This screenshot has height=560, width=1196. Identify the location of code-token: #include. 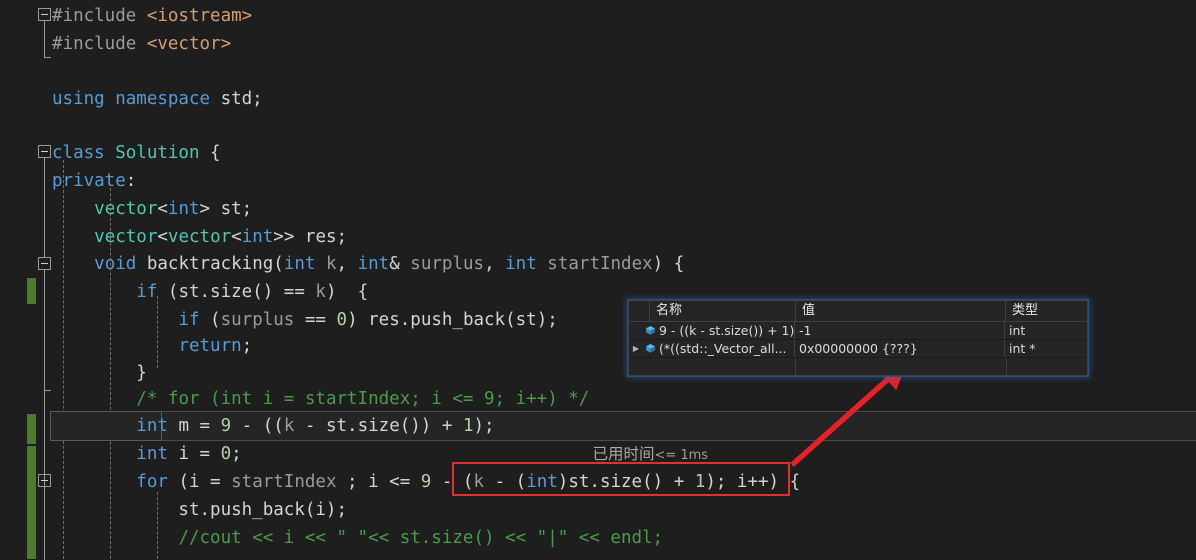
(99, 44).